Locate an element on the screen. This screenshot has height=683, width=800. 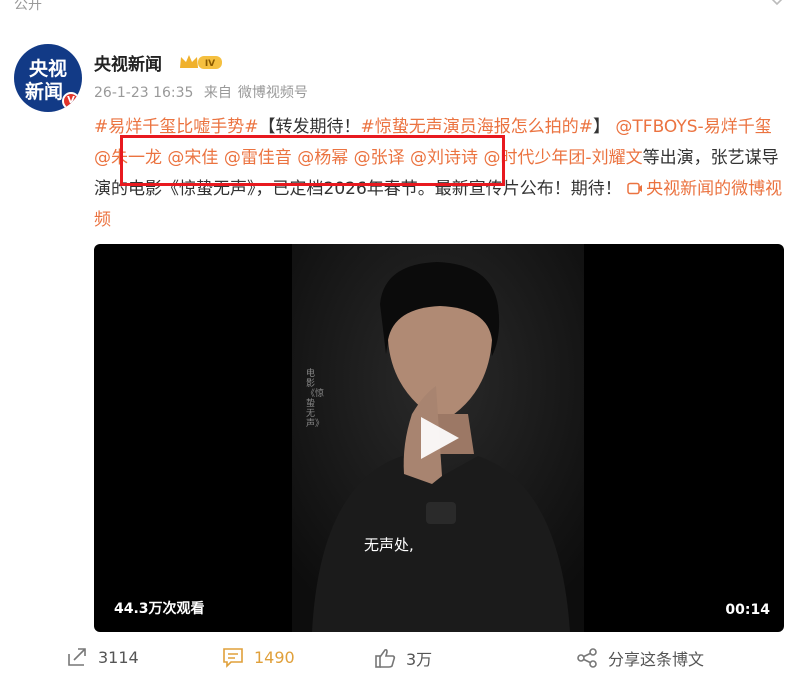
highlight-box is located at coordinates (312, 160).